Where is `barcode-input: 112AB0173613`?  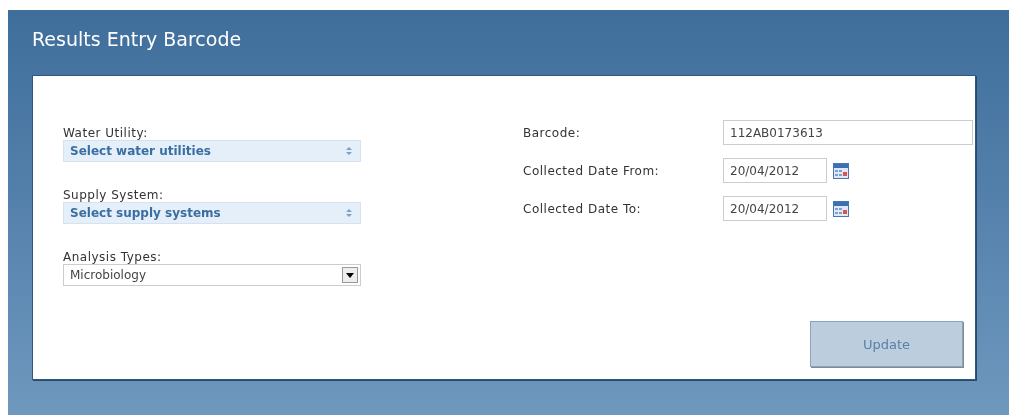
barcode-input: 112AB0173613 is located at coordinates (848, 132).